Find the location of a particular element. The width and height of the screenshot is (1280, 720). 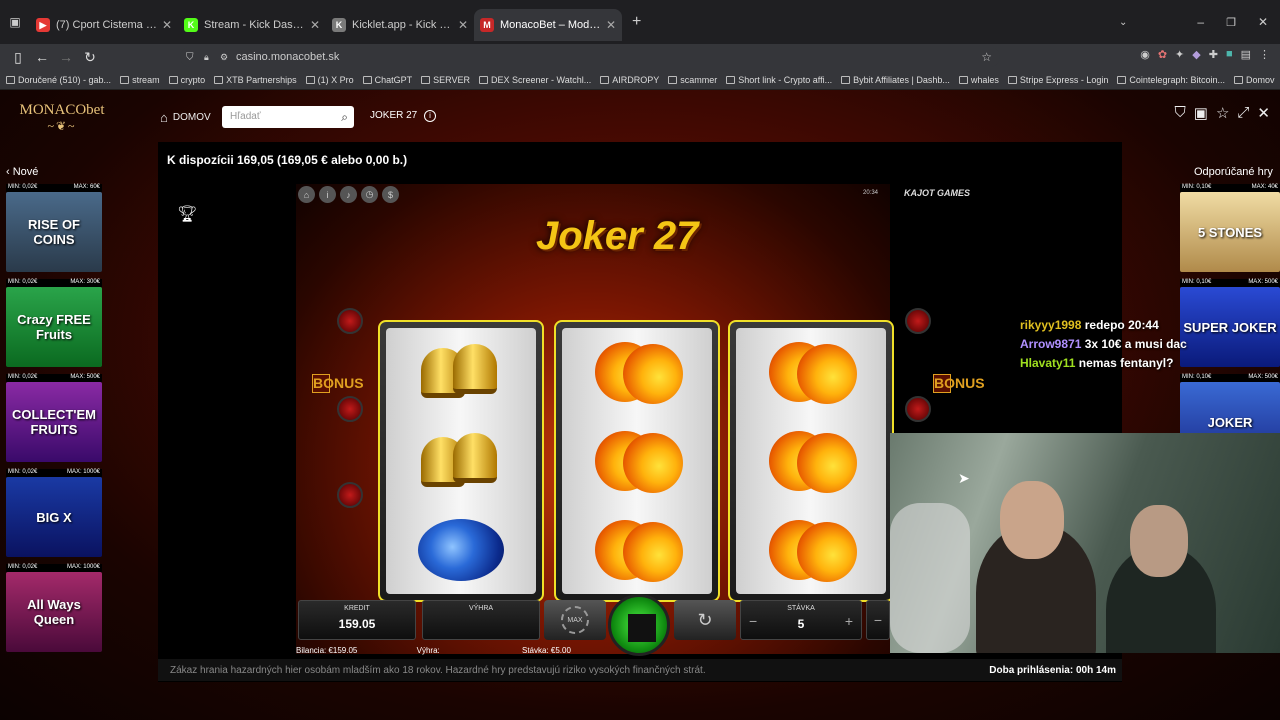

history-icon: ◷ is located at coordinates (369, 194).